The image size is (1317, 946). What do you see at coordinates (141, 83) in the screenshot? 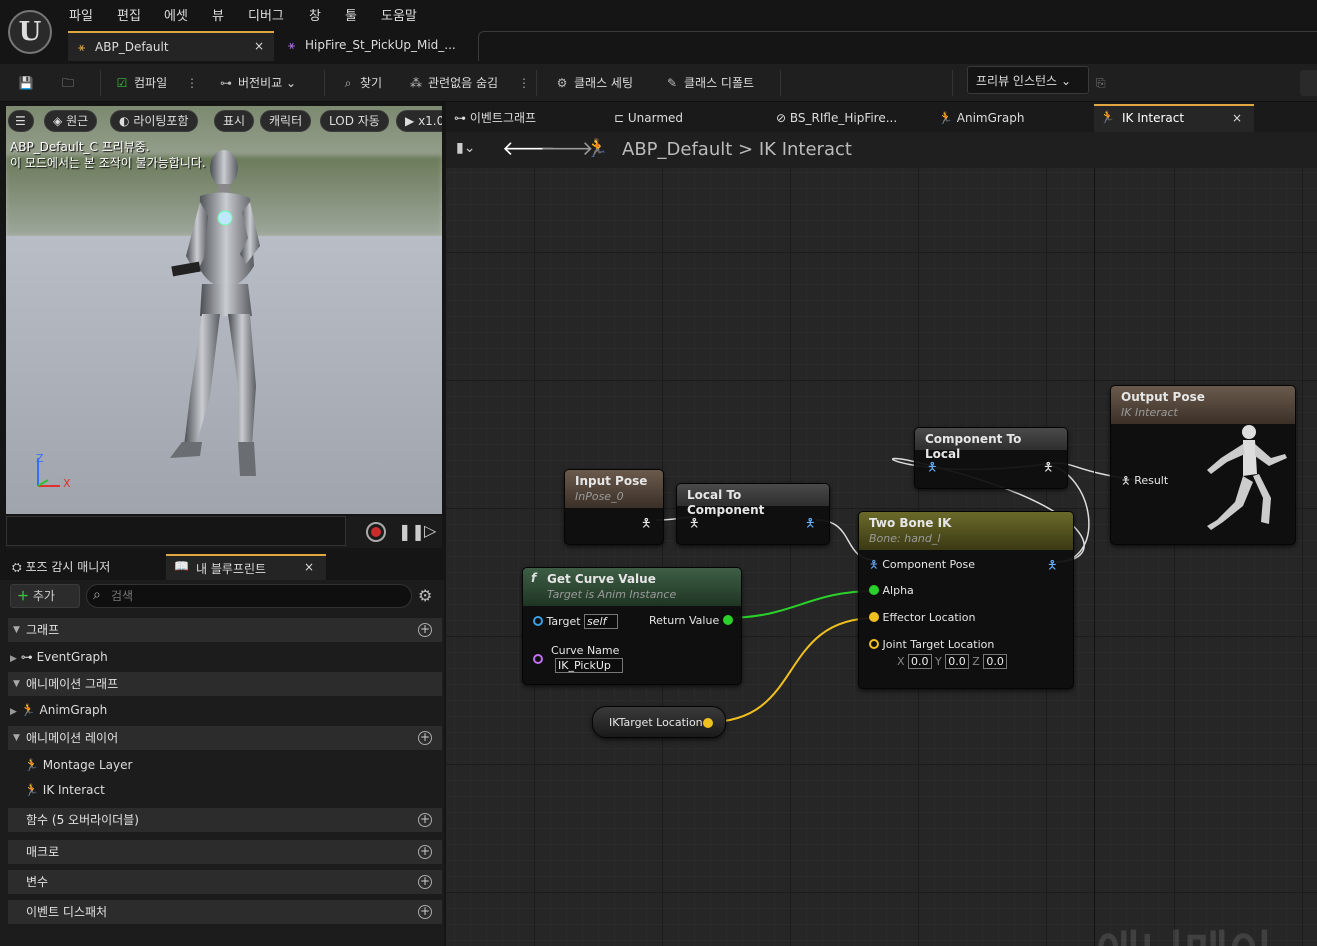
I see `compile-button: ☑ 컴파일` at bounding box center [141, 83].